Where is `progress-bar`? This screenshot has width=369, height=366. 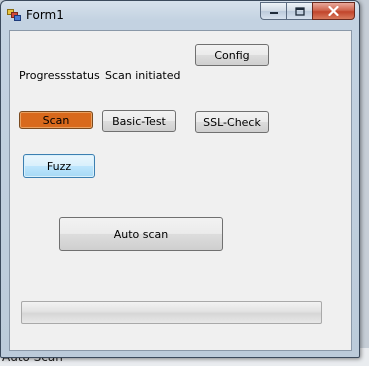 progress-bar is located at coordinates (171, 312).